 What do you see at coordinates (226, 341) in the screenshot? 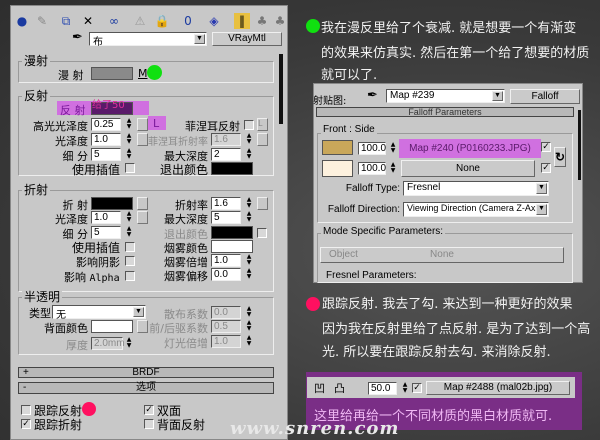
I see `light-mult-field: 1.0` at bounding box center [226, 341].